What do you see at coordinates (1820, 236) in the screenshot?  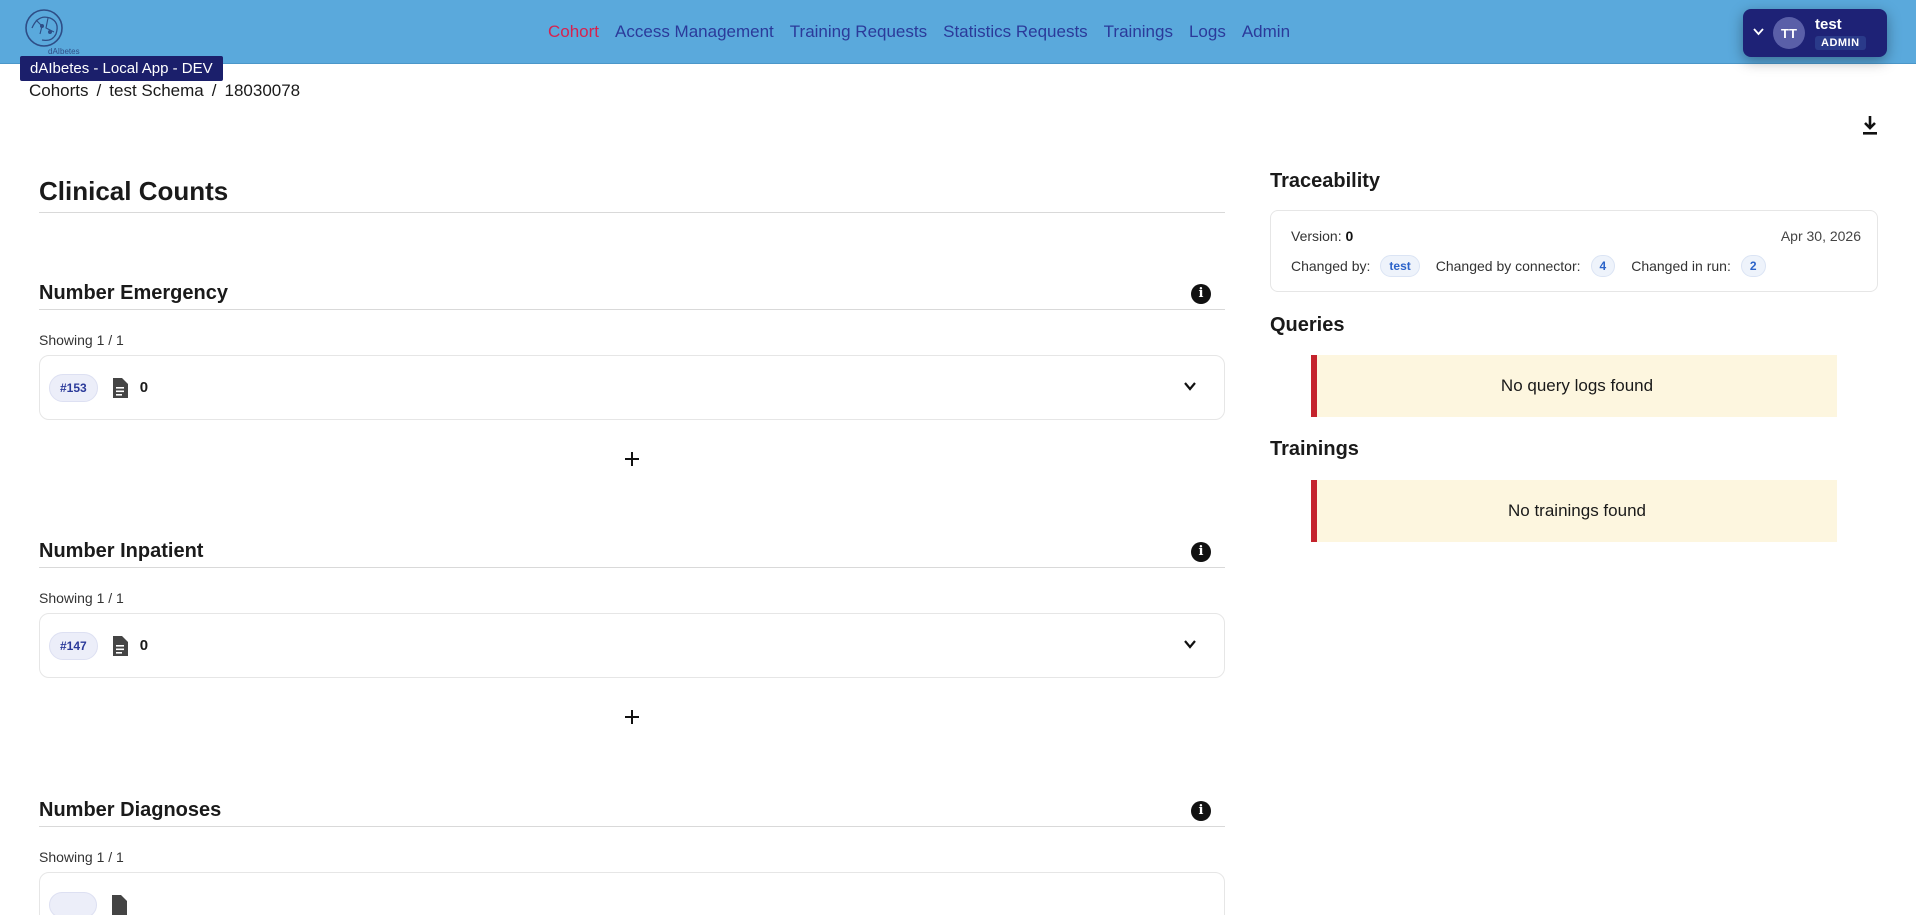 I see `trace-date: Apr 30, 2026` at bounding box center [1820, 236].